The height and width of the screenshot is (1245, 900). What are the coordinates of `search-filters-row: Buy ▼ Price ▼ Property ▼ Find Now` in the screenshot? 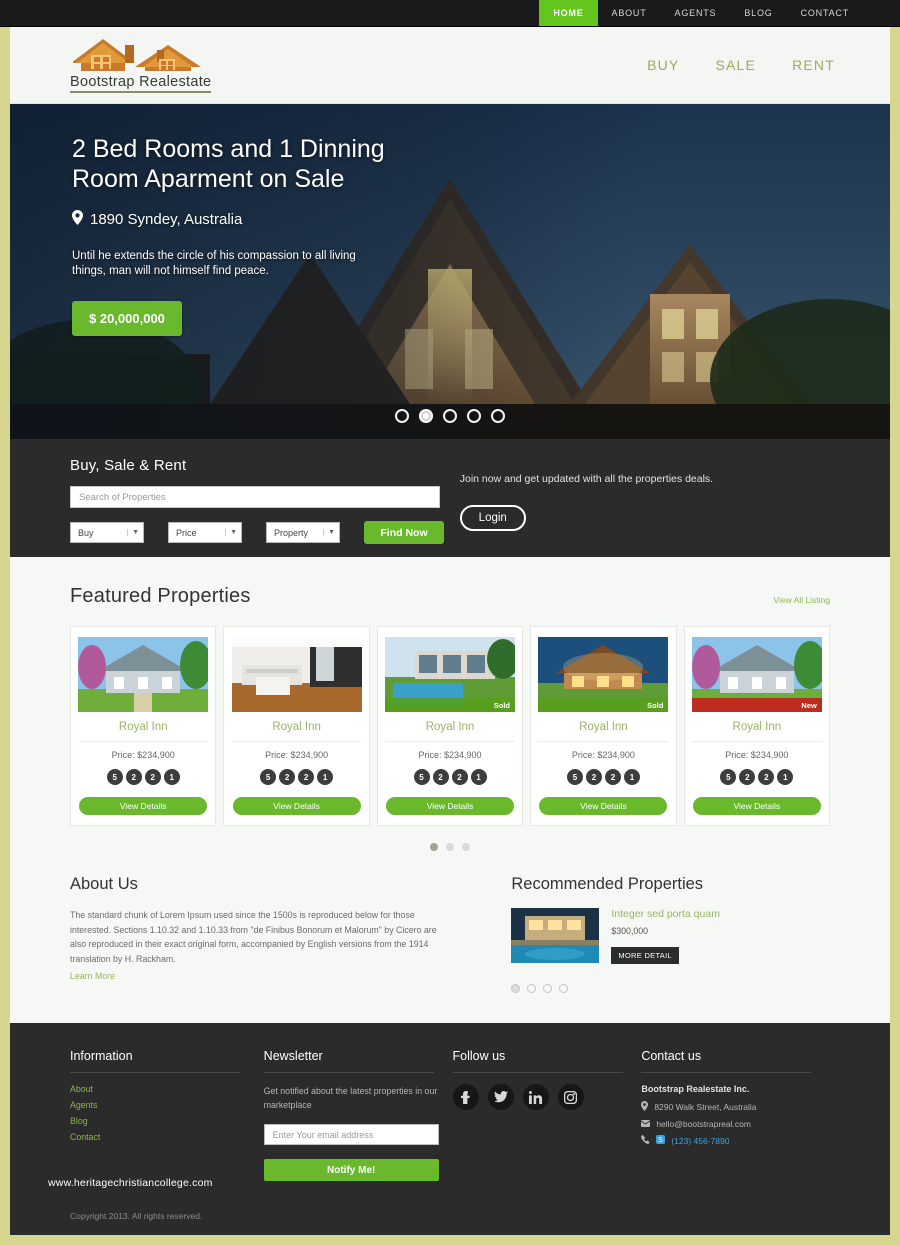 It's located at (265, 532).